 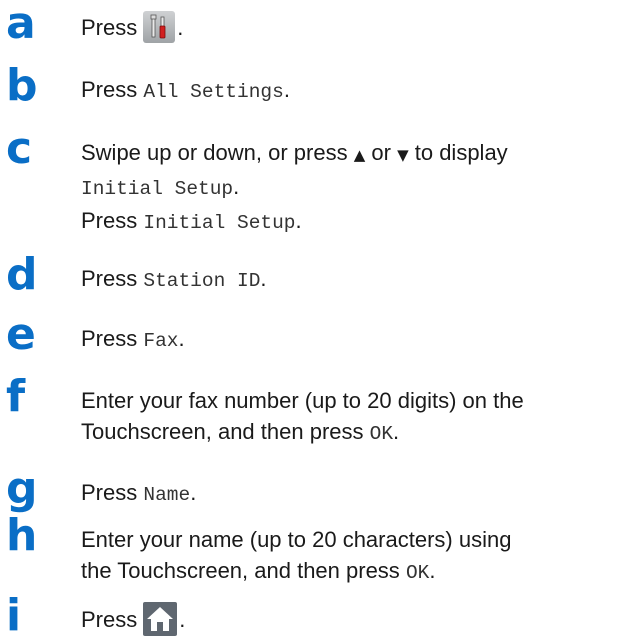 What do you see at coordinates (22, 535) in the screenshot?
I see `step-letter: h` at bounding box center [22, 535].